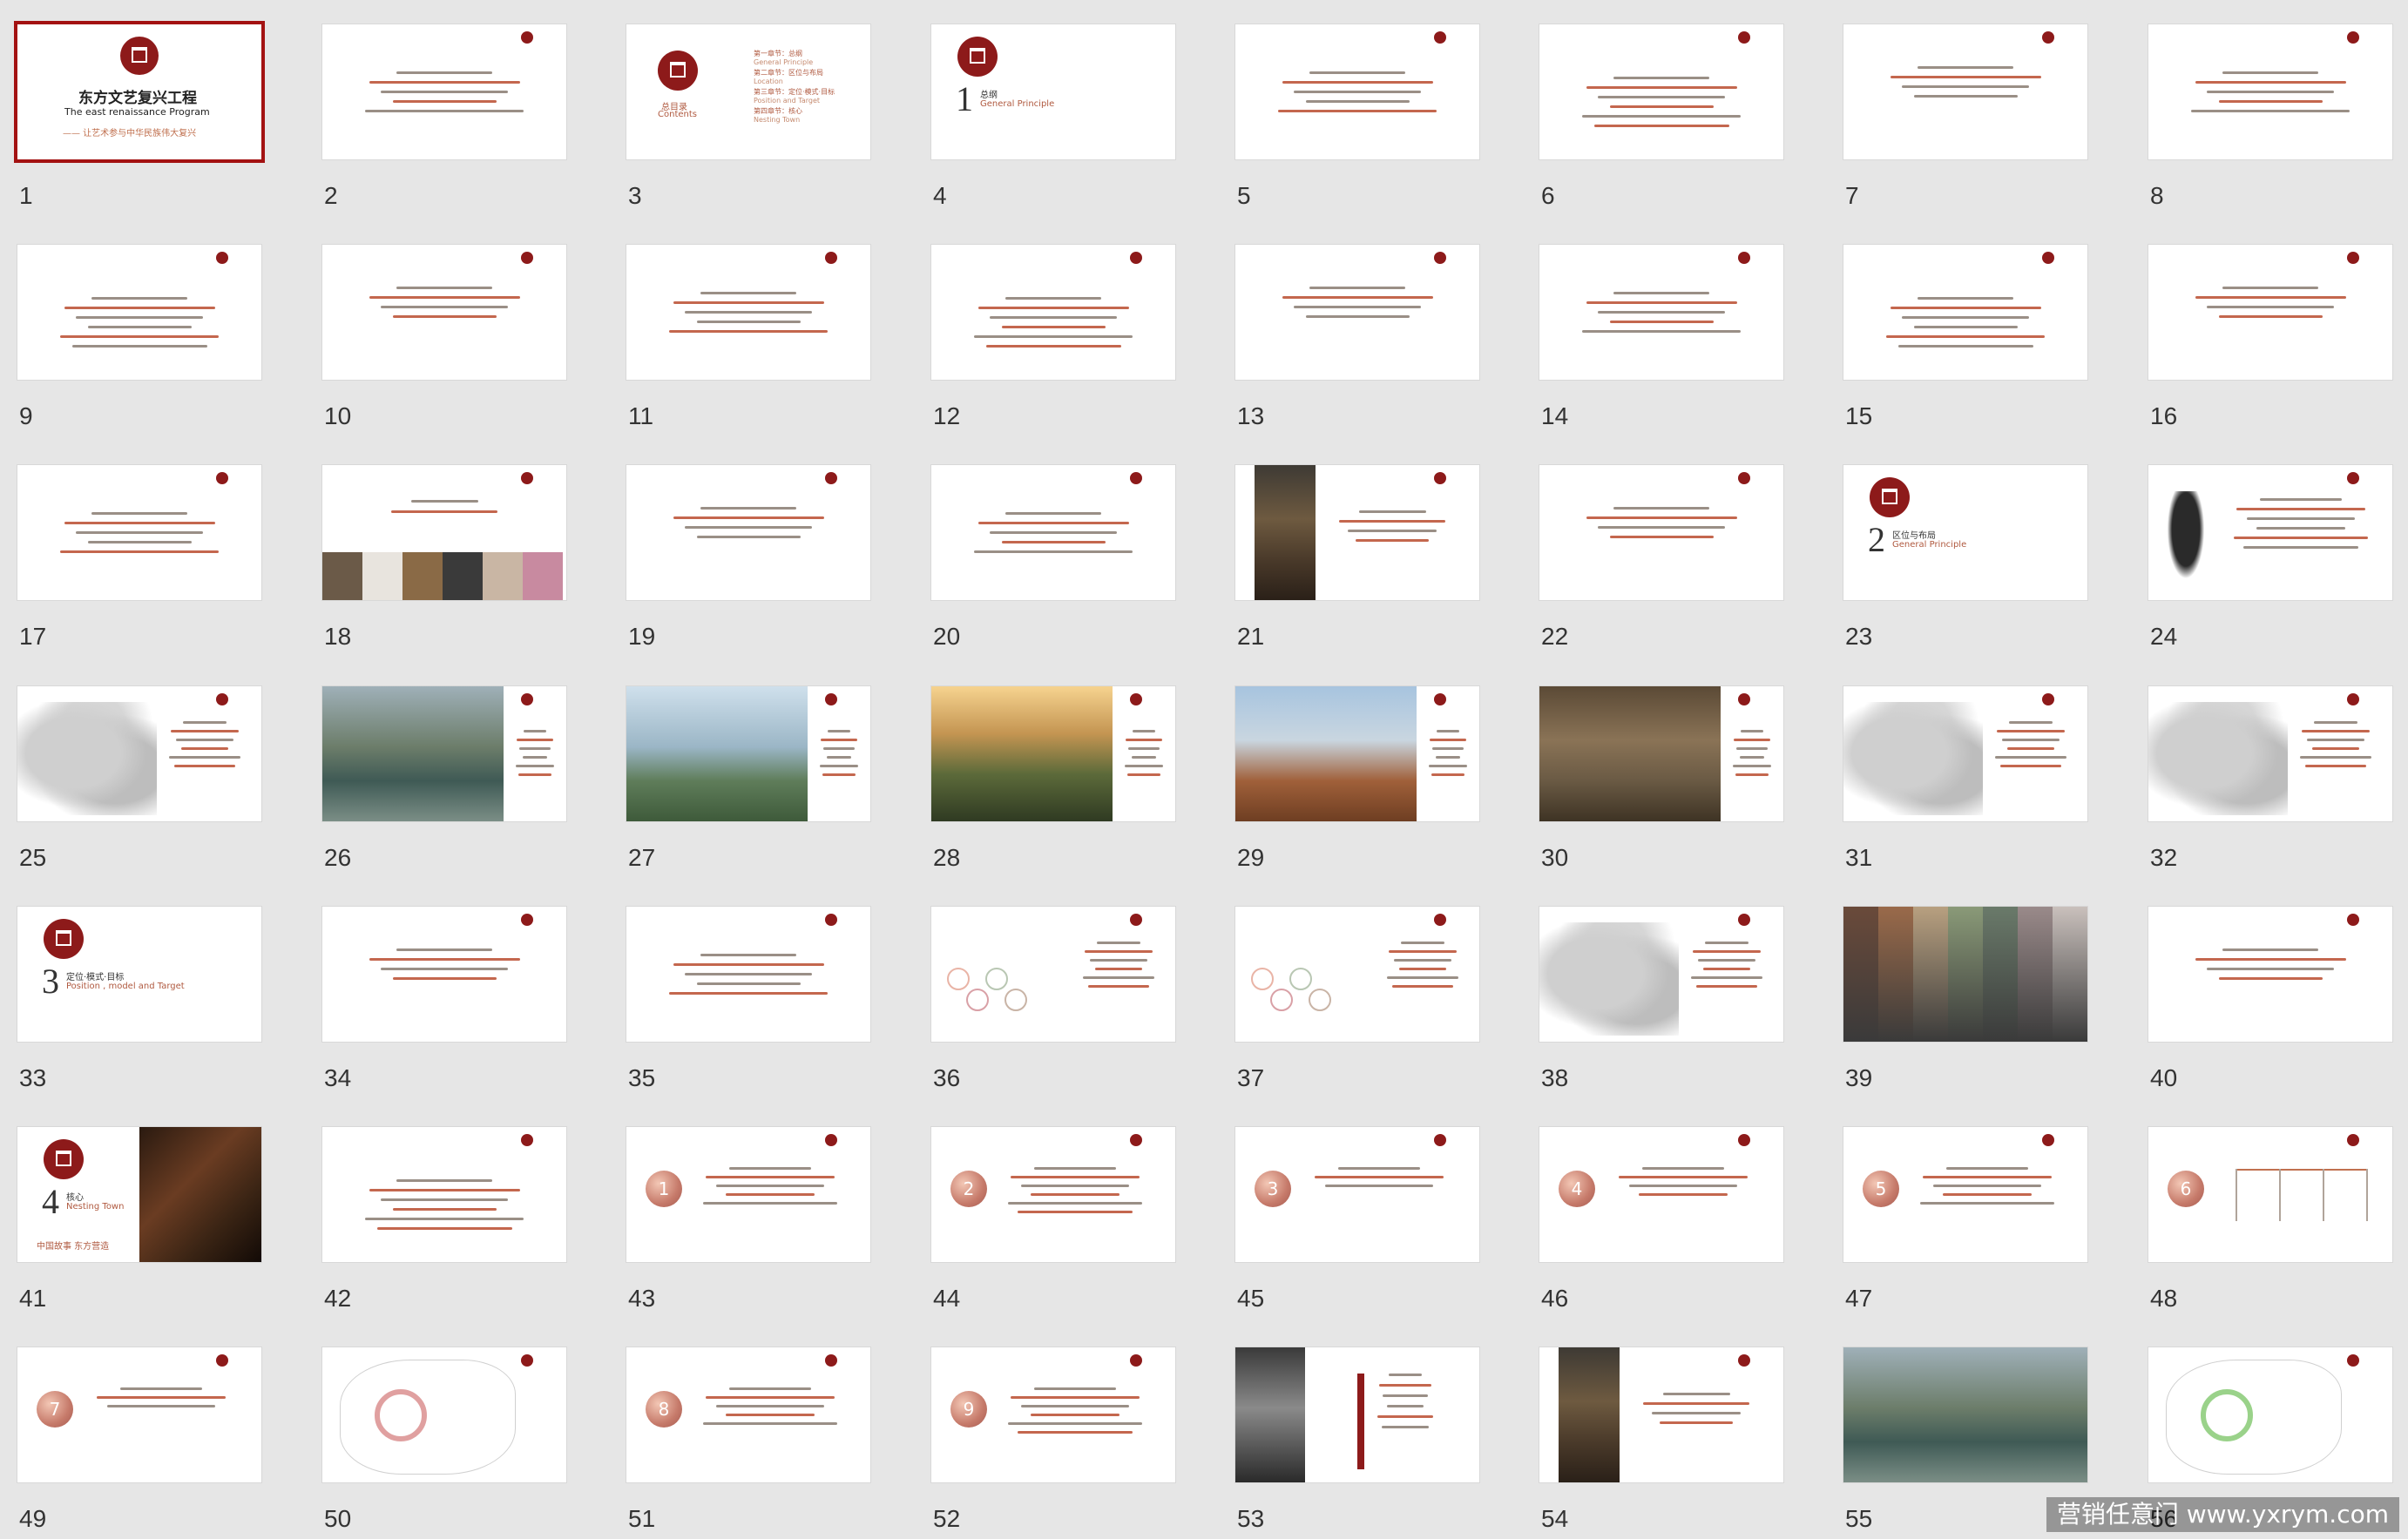 The image size is (2408, 1539). I want to click on slide-number: 13, so click(1251, 415).